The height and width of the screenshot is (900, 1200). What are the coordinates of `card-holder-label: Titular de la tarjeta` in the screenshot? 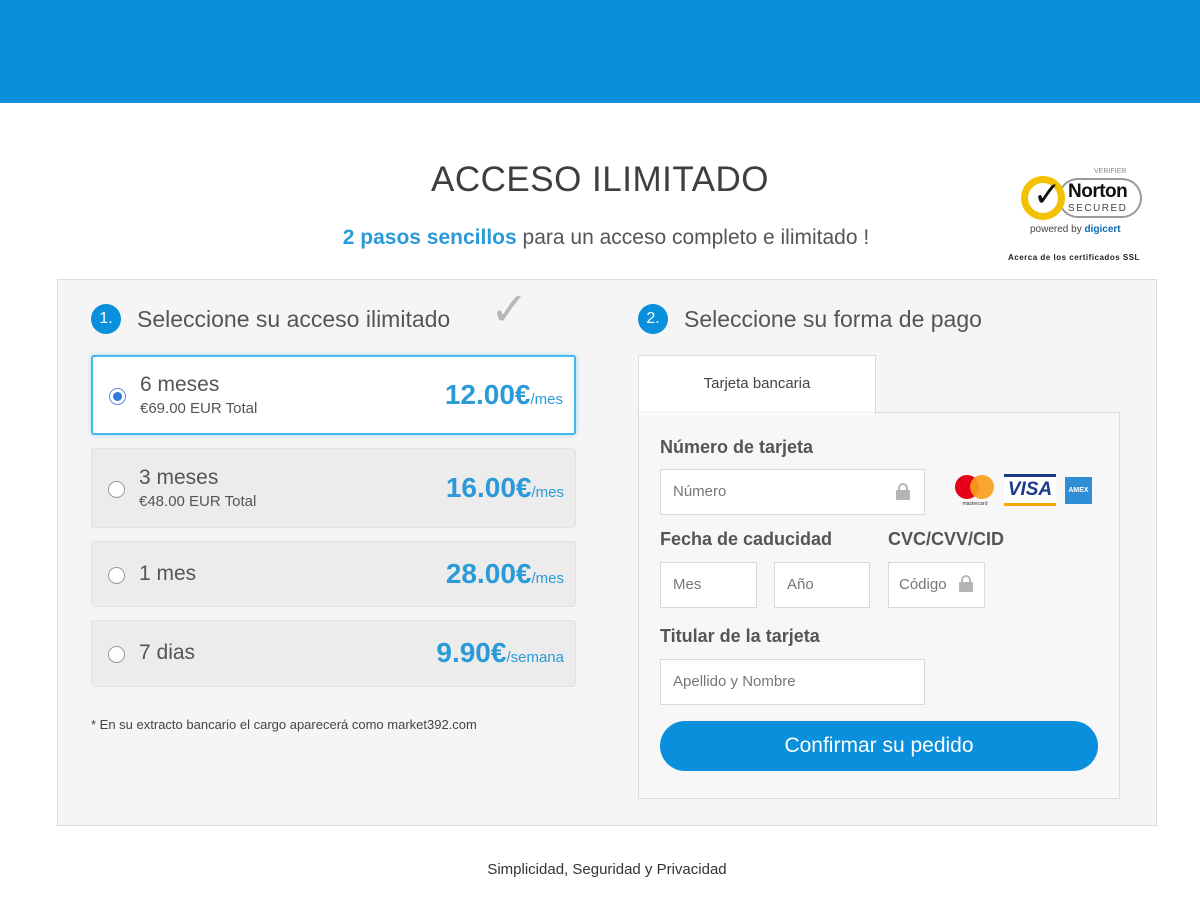 It's located at (740, 636).